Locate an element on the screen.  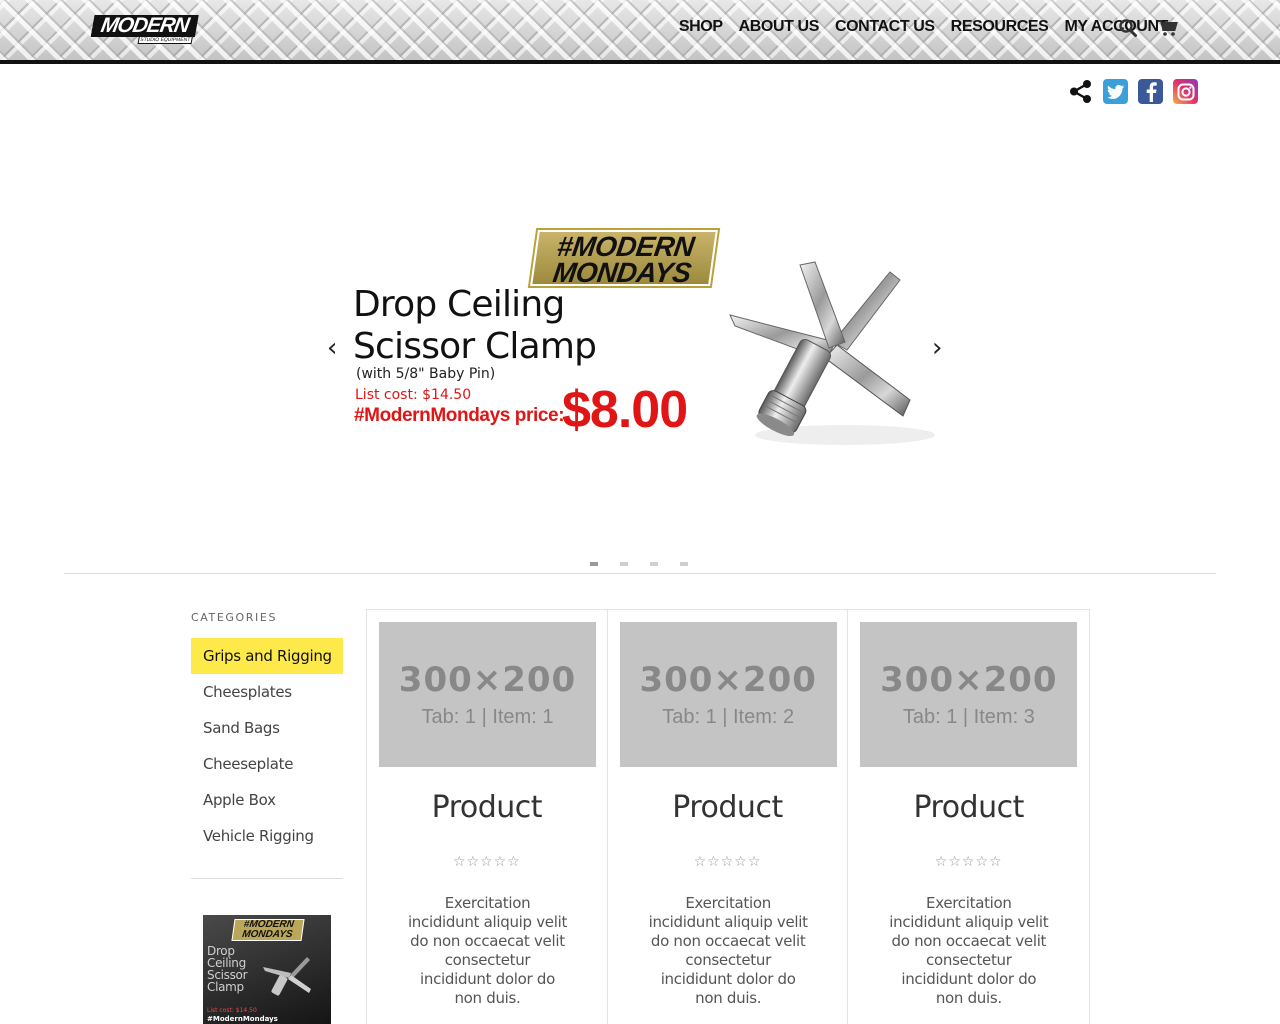
nav-shop: SHOP is located at coordinates (701, 27).